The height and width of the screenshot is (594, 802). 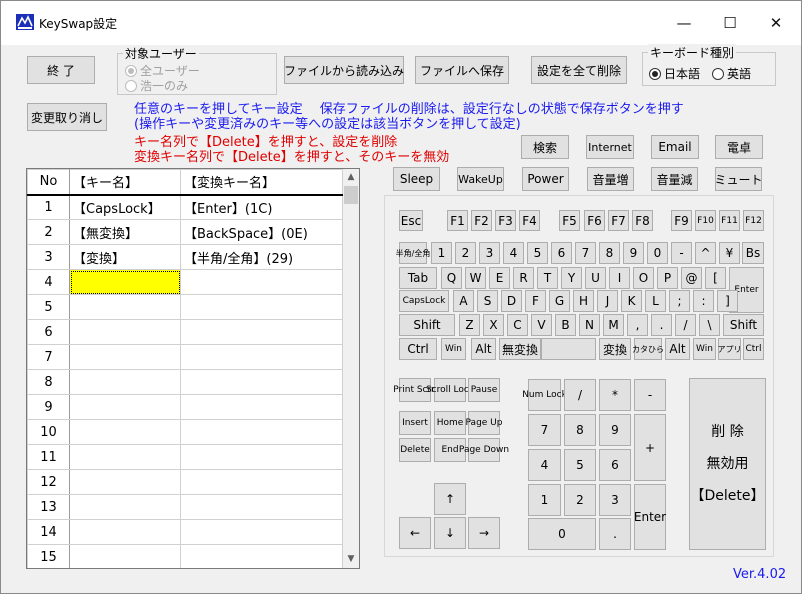 What do you see at coordinates (613, 325) in the screenshot?
I see `key-shift-row-7: M` at bounding box center [613, 325].